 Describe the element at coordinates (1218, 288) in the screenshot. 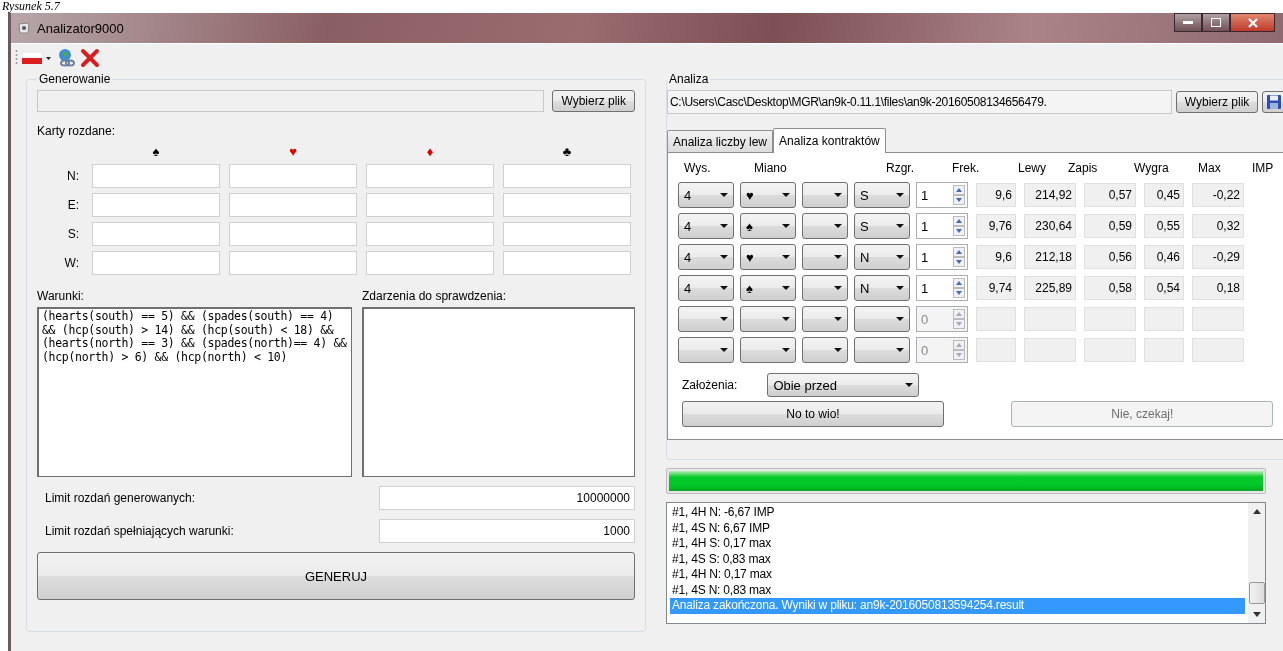

I see `result-field: 0,18` at that location.